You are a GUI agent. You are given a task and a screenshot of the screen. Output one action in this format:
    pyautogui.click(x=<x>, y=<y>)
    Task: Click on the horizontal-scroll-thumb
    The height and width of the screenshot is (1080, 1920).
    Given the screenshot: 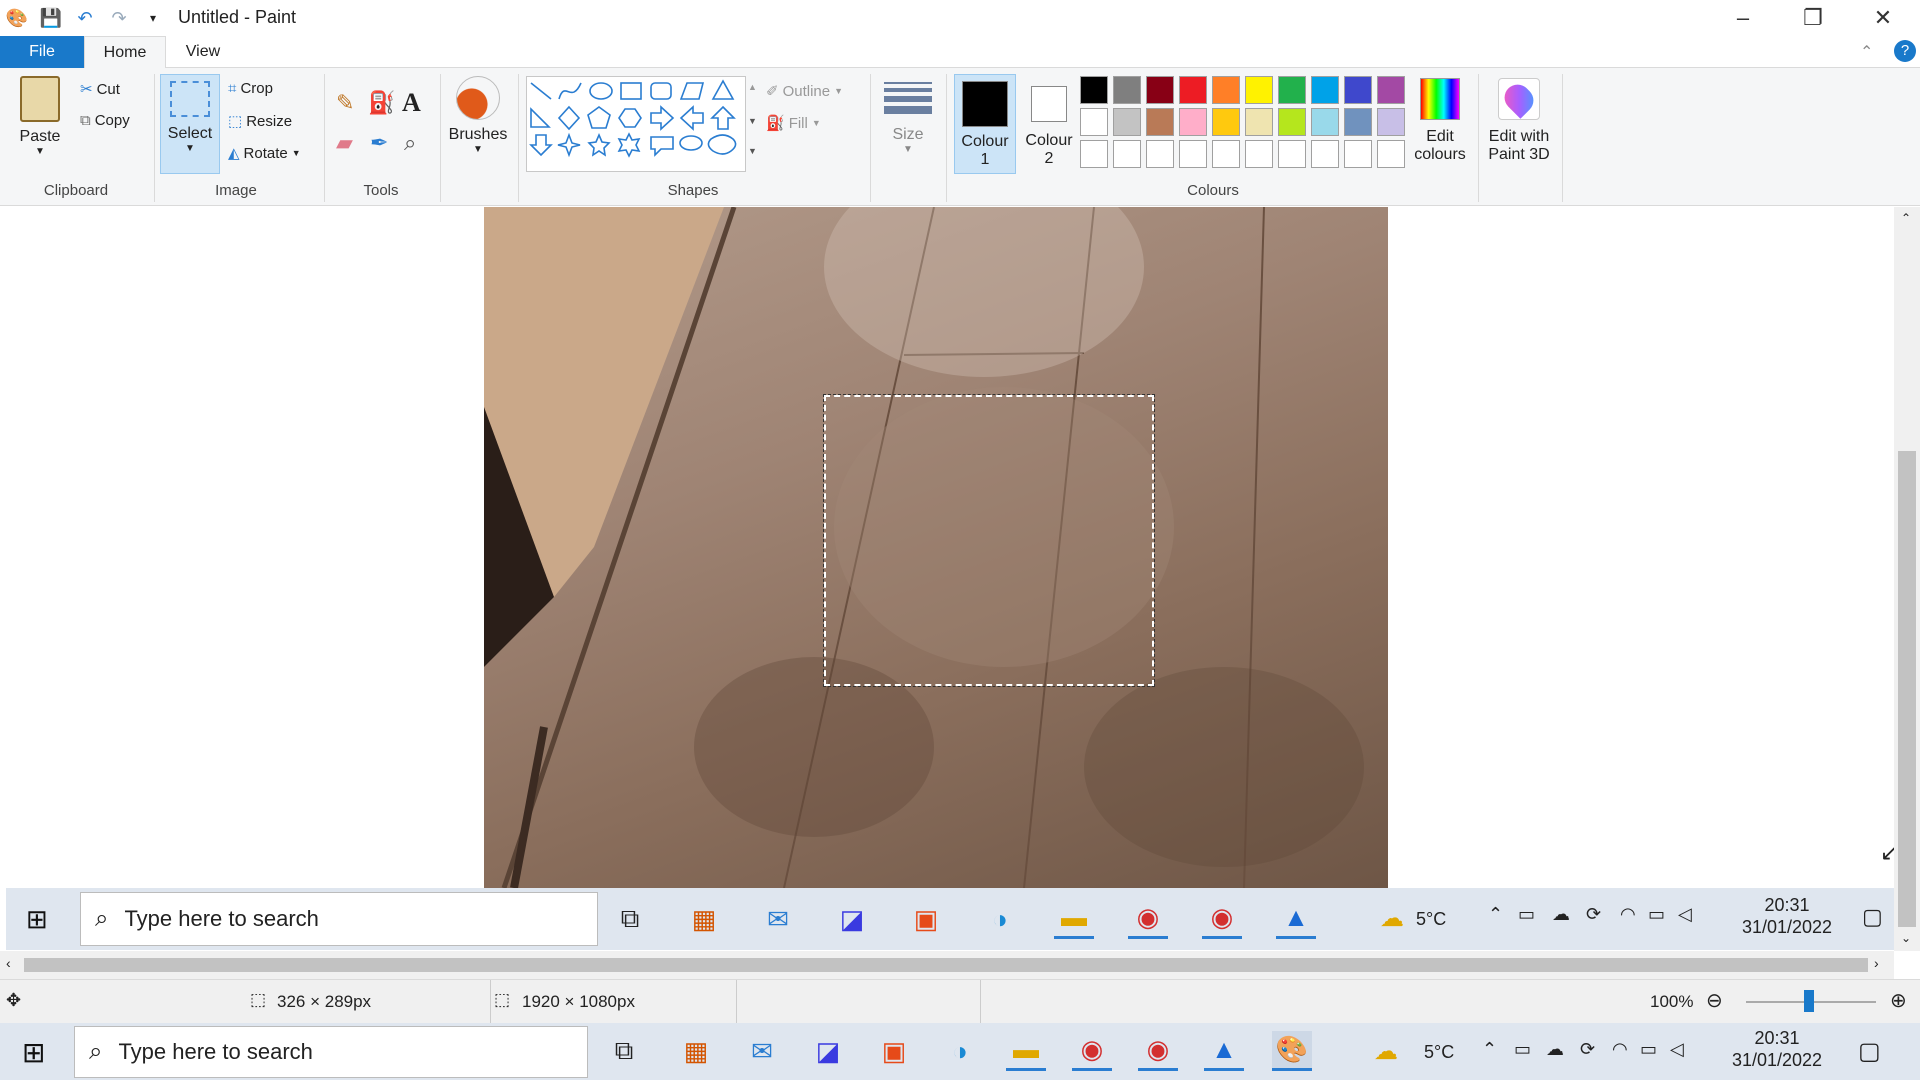 What is the action you would take?
    pyautogui.click(x=946, y=965)
    